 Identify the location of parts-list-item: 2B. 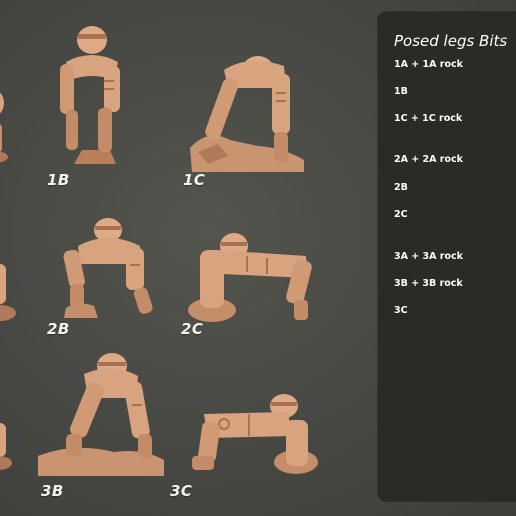
(401, 187).